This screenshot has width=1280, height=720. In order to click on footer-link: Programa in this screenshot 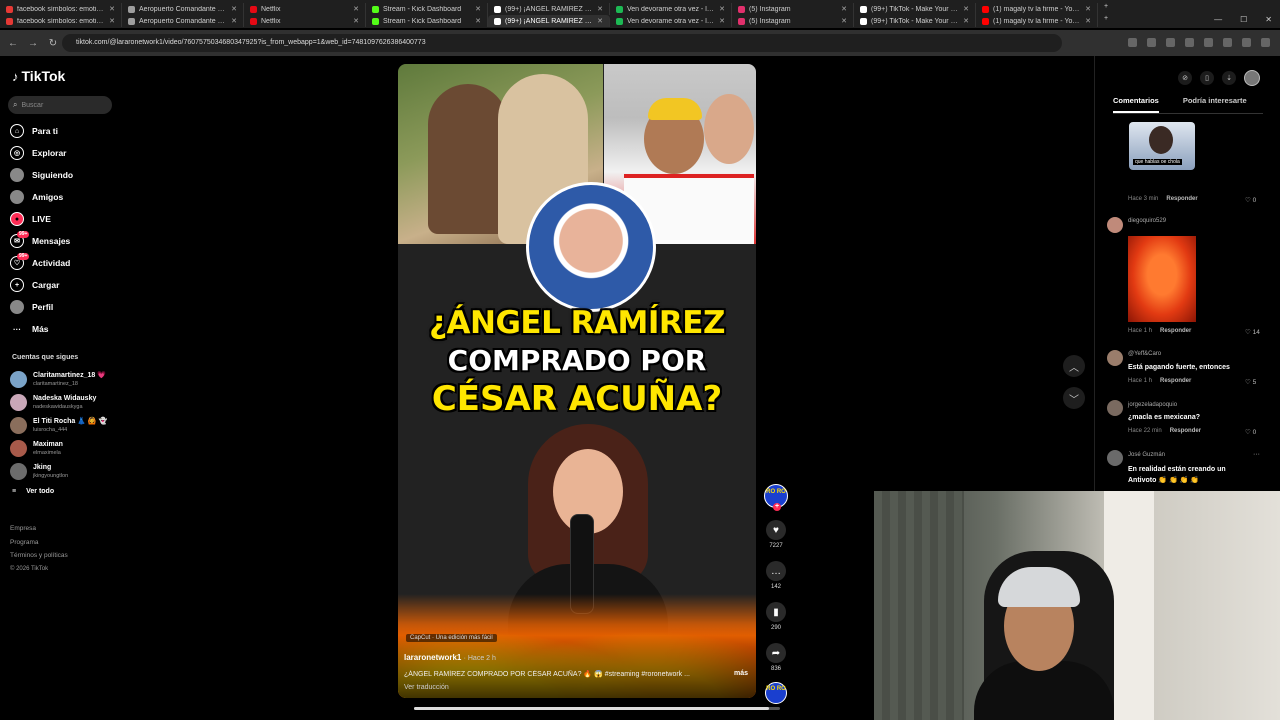, I will do `click(39, 543)`.